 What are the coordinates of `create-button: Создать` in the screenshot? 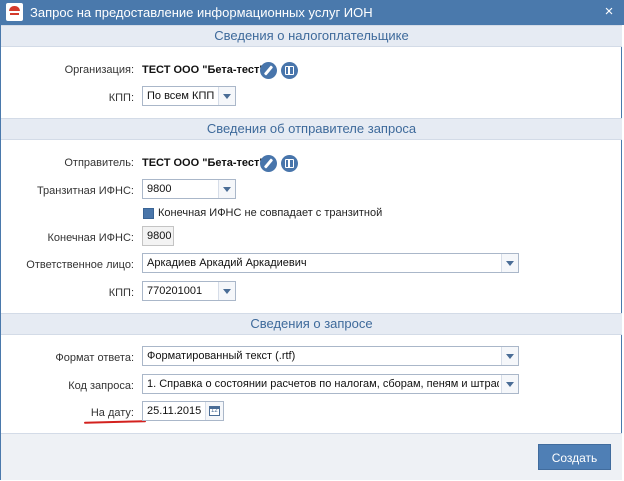 It's located at (574, 457).